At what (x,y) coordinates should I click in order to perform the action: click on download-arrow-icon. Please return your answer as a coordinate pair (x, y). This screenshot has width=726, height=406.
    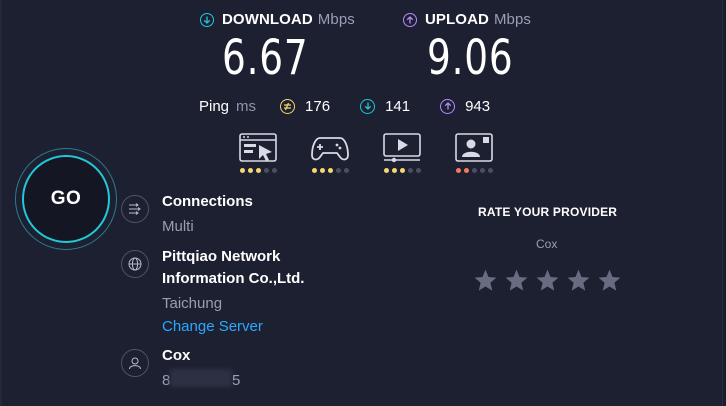
    Looking at the image, I should click on (207, 19).